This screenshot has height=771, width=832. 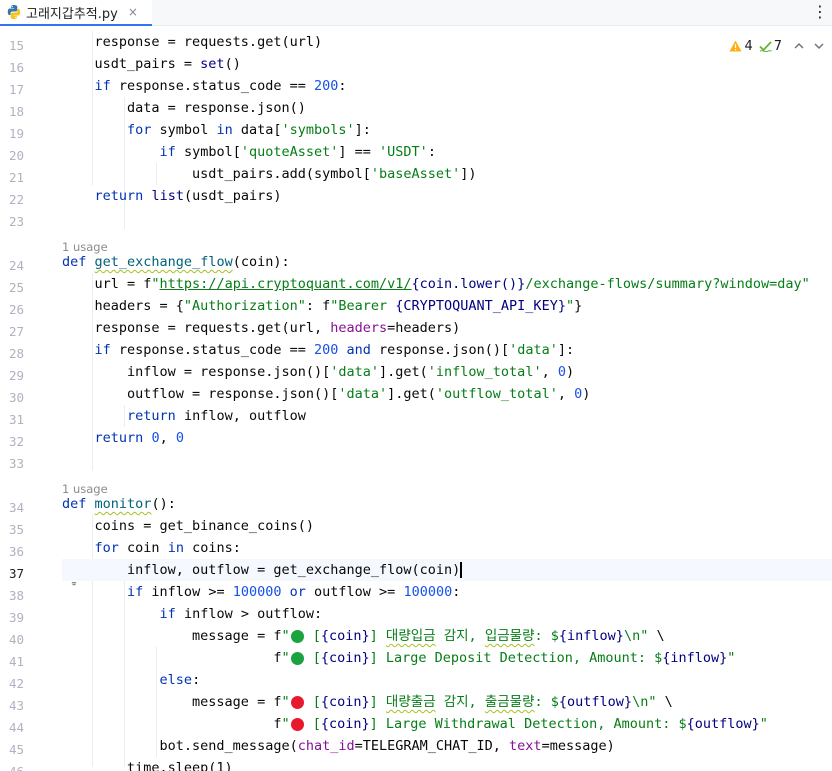 What do you see at coordinates (509, 702) in the screenshot?
I see `code-token: 출금물량` at bounding box center [509, 702].